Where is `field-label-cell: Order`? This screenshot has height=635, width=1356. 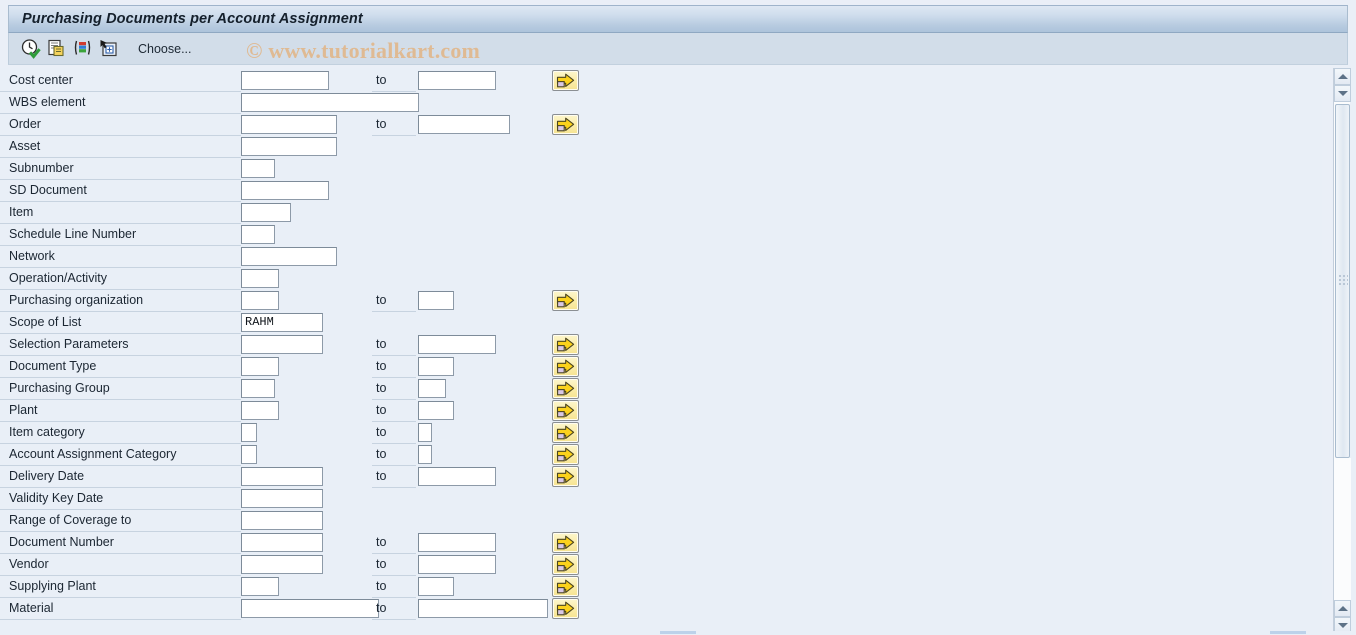
field-label-cell: Order is located at coordinates (120, 125).